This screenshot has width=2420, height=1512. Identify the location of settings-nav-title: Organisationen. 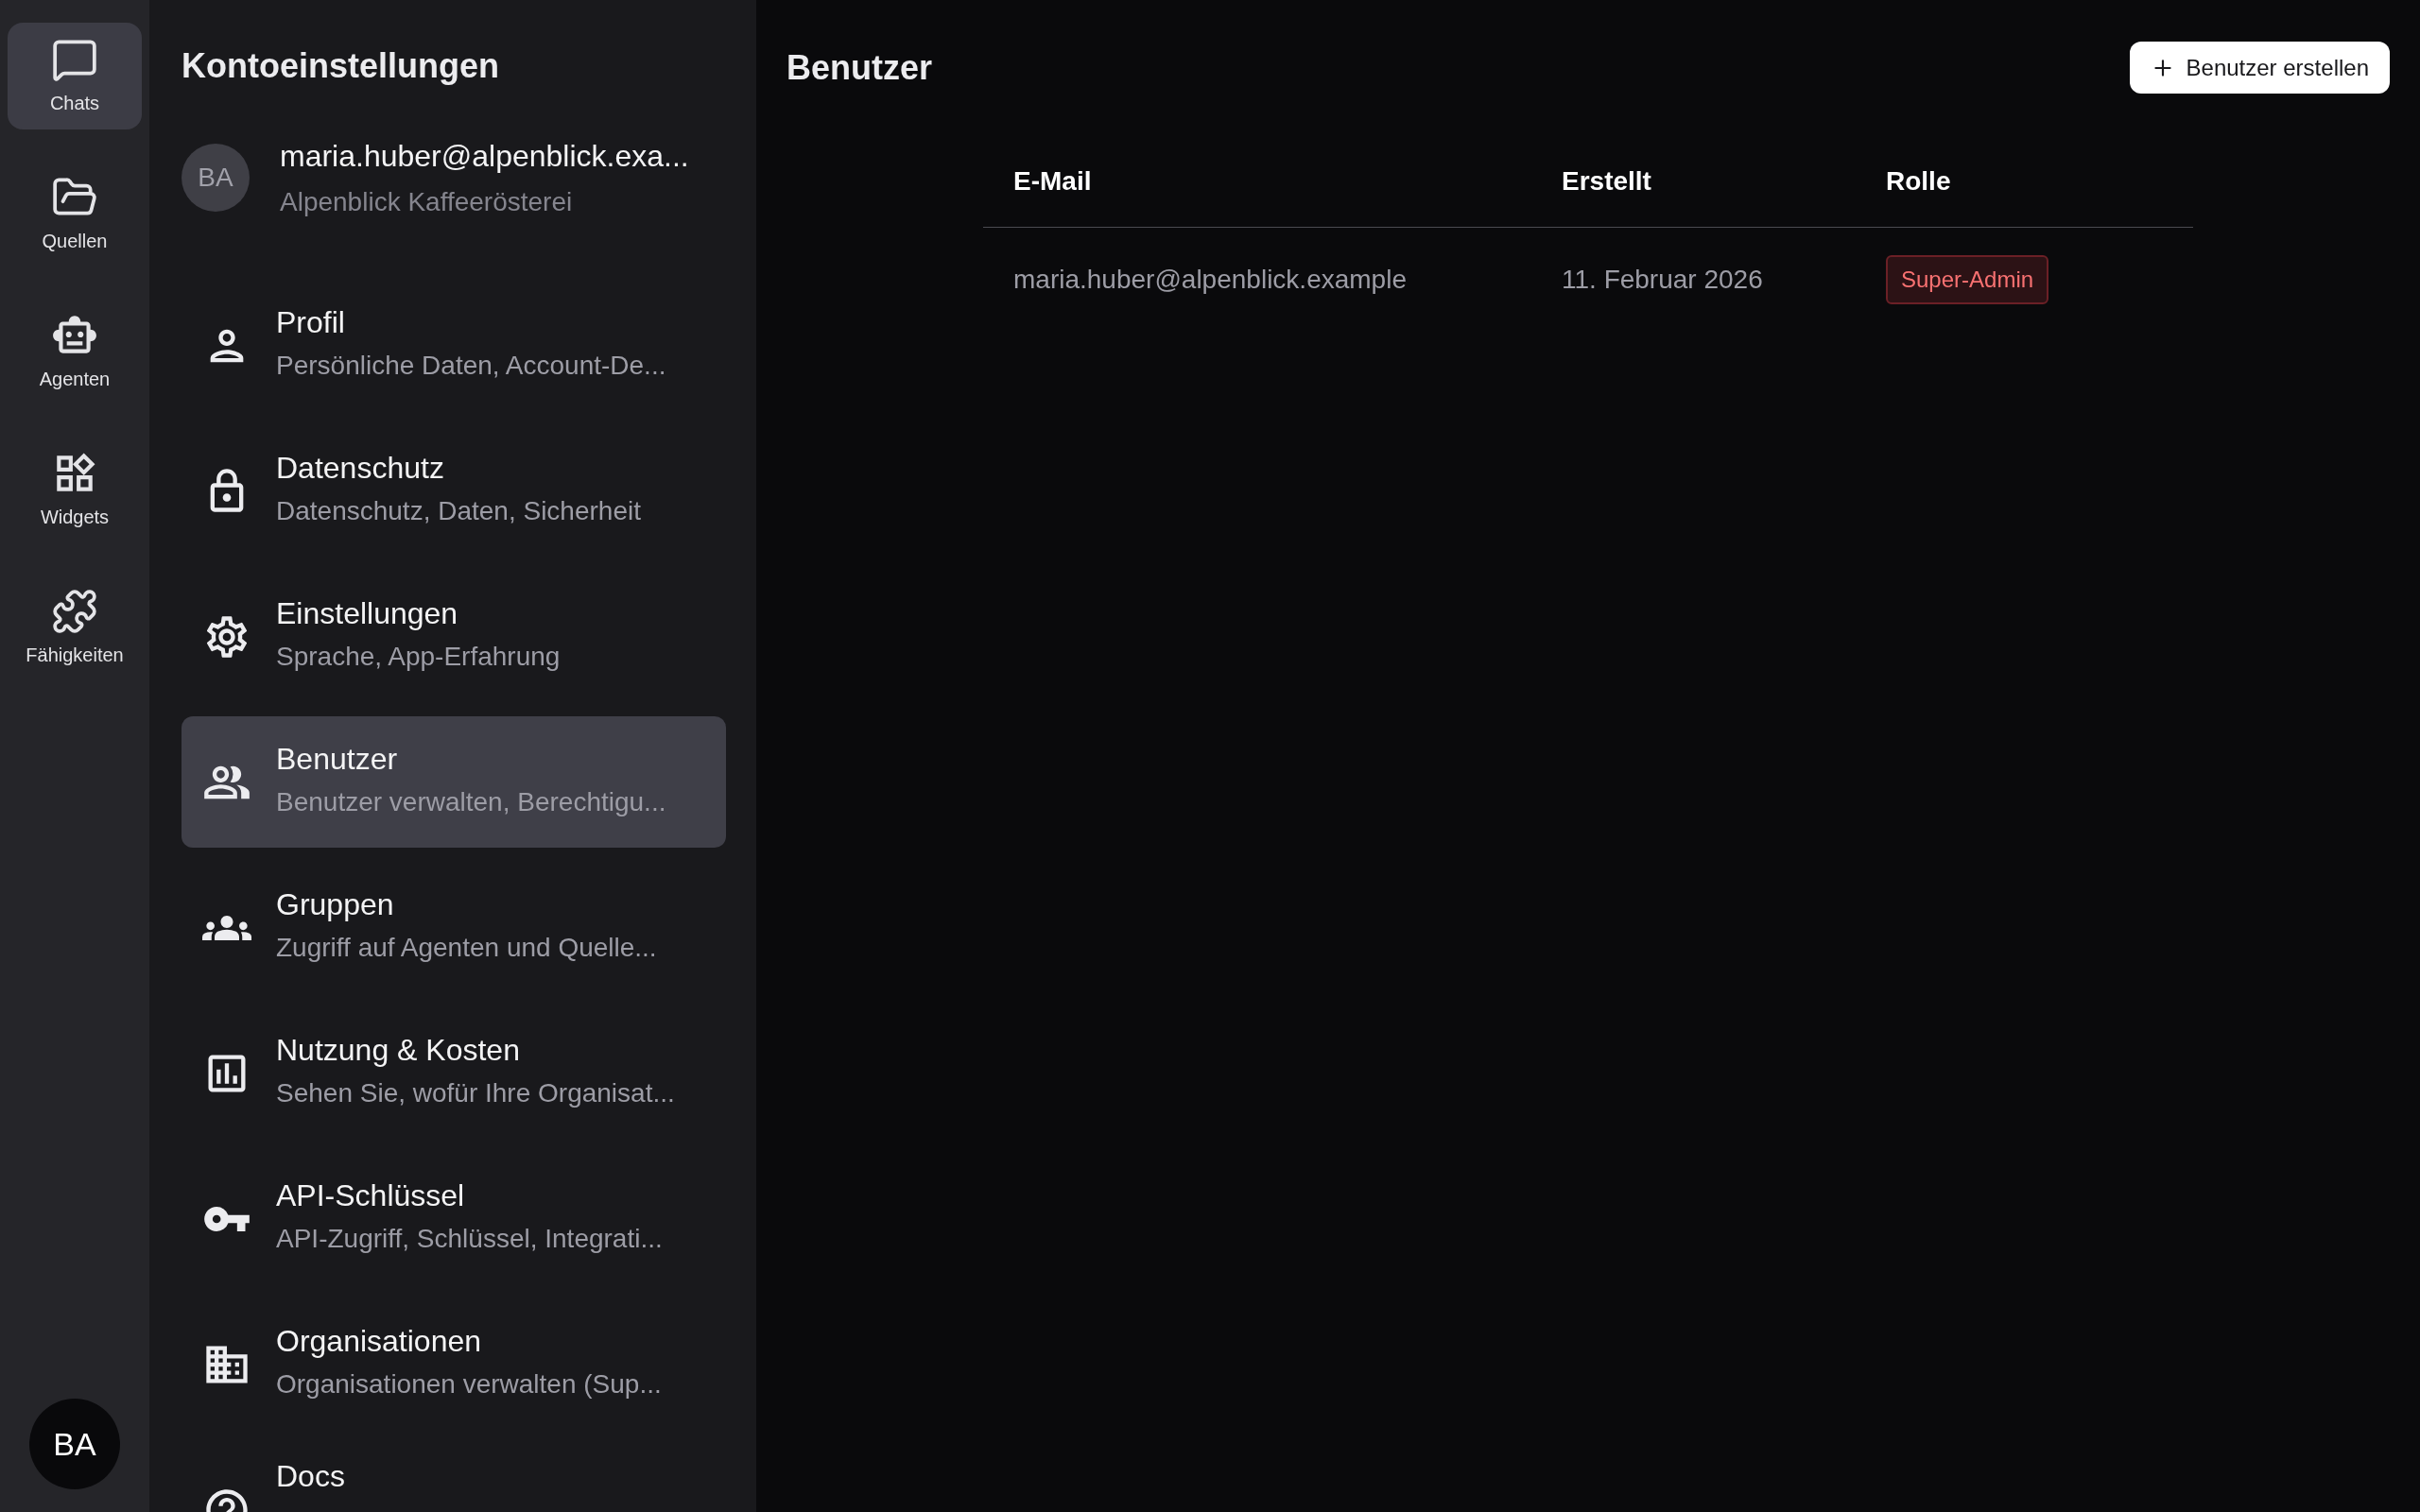
(379, 1341).